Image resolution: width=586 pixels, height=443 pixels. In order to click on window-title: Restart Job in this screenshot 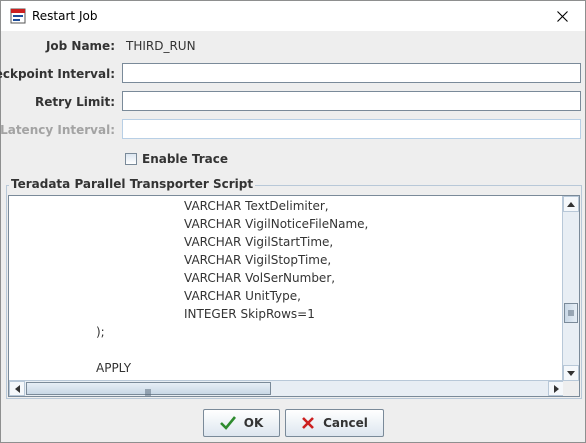, I will do `click(65, 16)`.